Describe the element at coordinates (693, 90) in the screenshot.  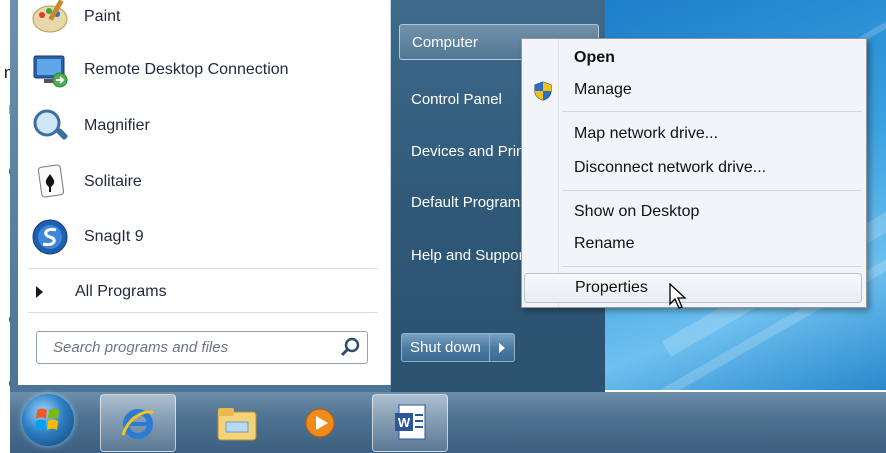
I see `context-item-manage: Manage` at that location.